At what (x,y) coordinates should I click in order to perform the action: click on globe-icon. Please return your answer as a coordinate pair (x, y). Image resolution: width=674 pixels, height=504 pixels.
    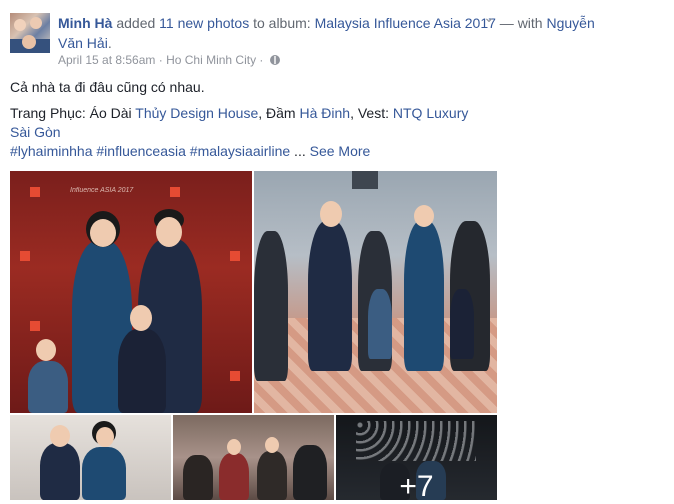
    Looking at the image, I should click on (274, 60).